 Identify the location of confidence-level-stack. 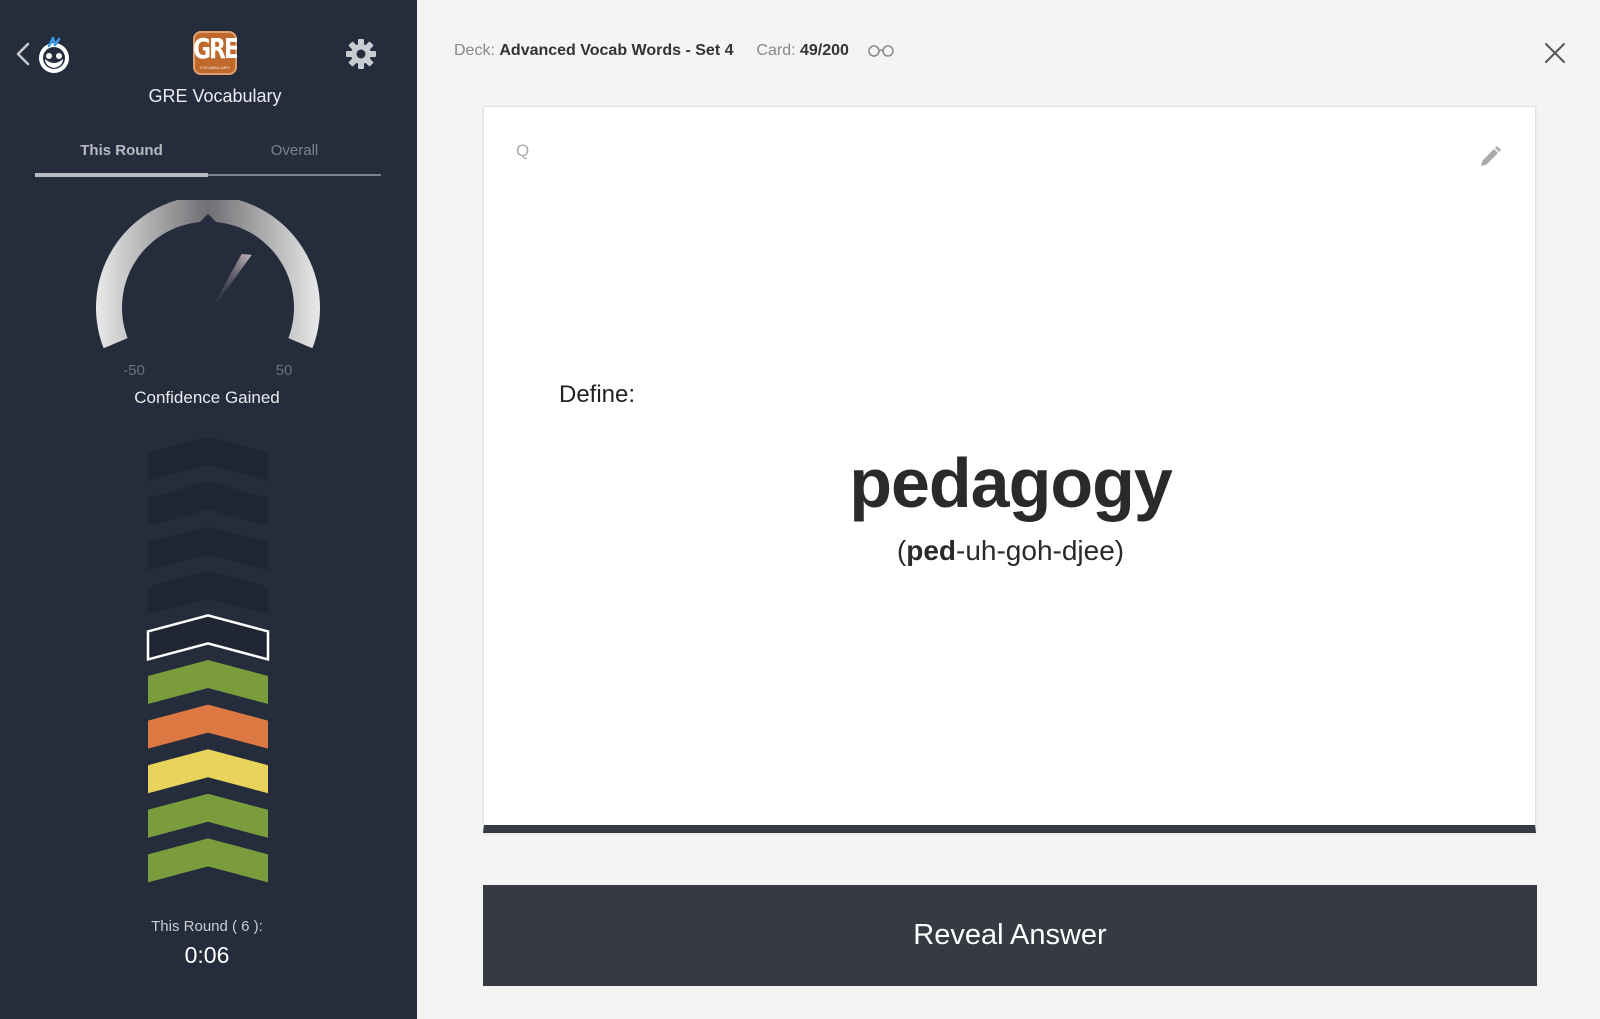
(208, 660).